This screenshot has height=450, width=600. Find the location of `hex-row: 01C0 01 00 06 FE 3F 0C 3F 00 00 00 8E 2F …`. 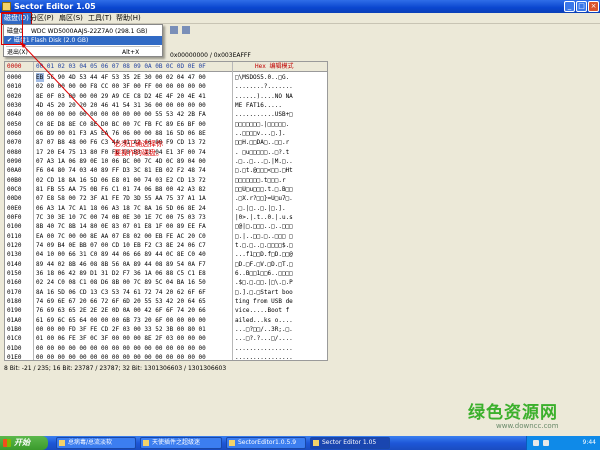

hex-row: 01C0 01 00 06 FE 3F 0C 3F 00 00 00 8E 2F … is located at coordinates (166, 338).